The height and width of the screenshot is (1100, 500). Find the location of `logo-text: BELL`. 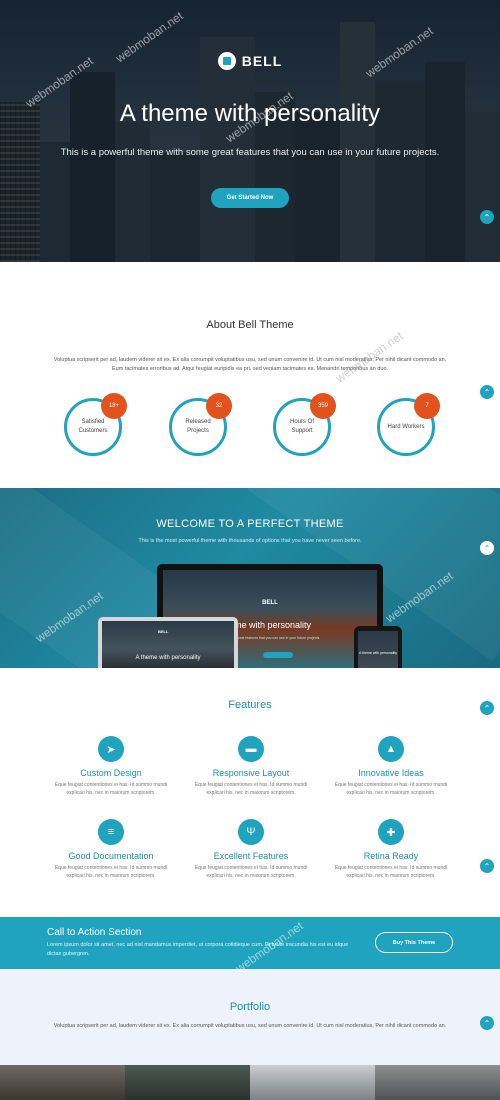

logo-text: BELL is located at coordinates (262, 61).